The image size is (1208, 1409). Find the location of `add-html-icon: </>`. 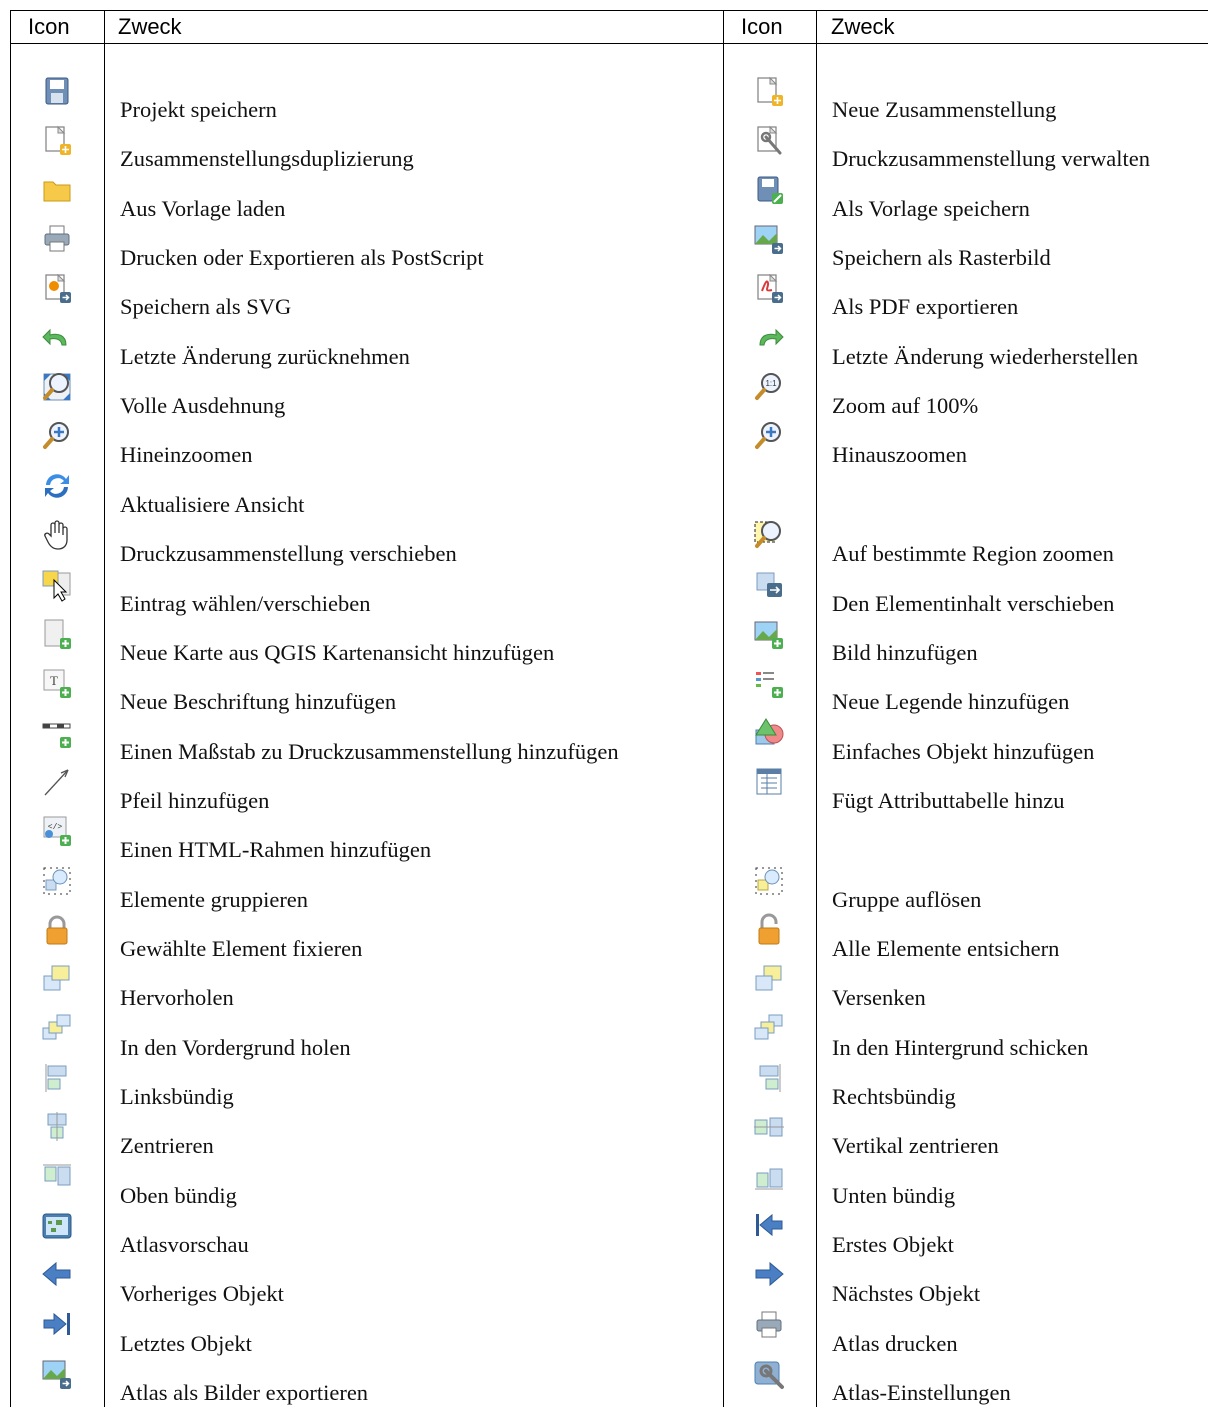

add-html-icon: </> is located at coordinates (57, 832).